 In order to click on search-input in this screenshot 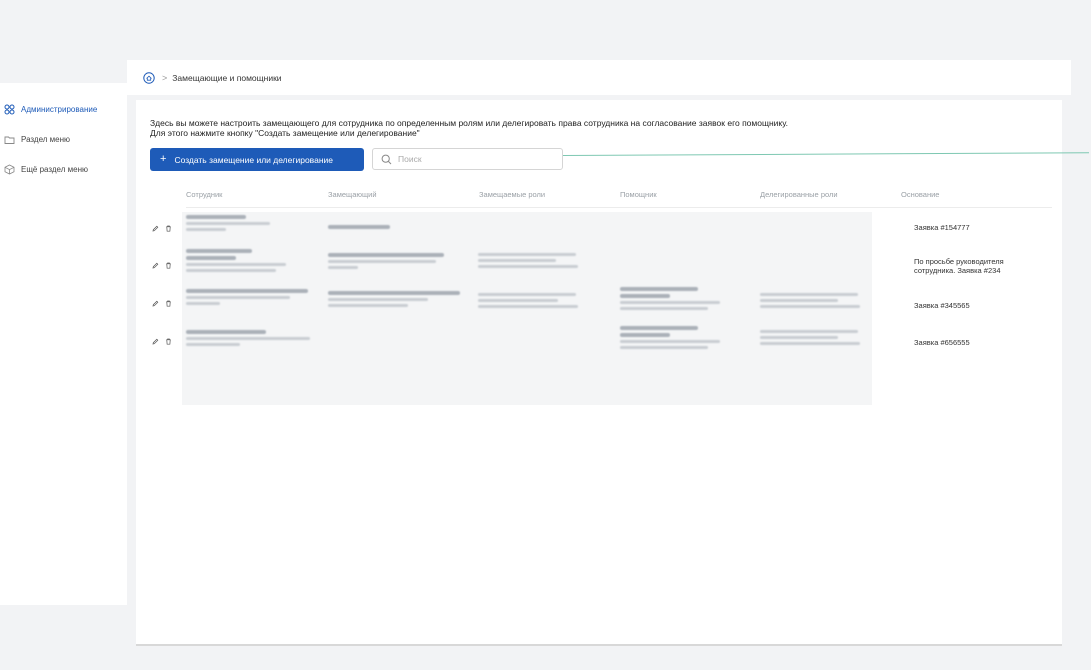, I will do `click(473, 159)`.